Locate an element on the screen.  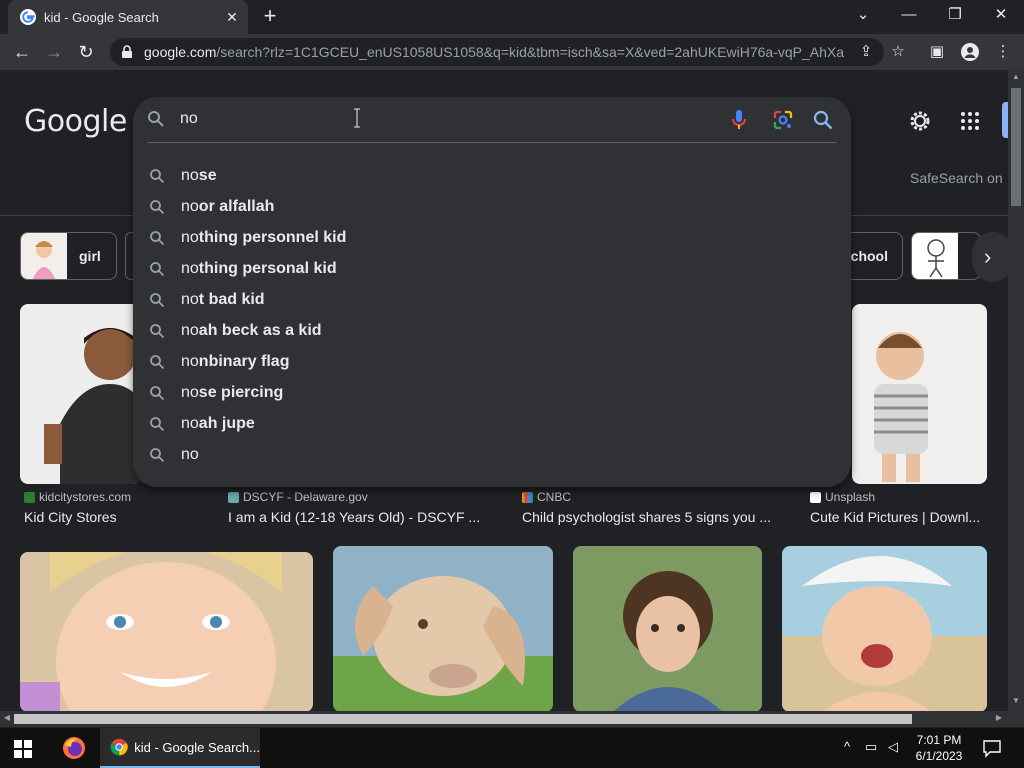
suggestion-item: not bad kid is located at coordinates (492, 299).